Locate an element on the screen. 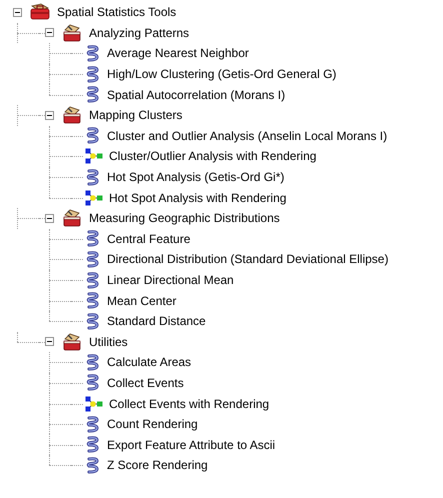 The height and width of the screenshot is (498, 443). tree-item: Mean Center is located at coordinates (141, 301).